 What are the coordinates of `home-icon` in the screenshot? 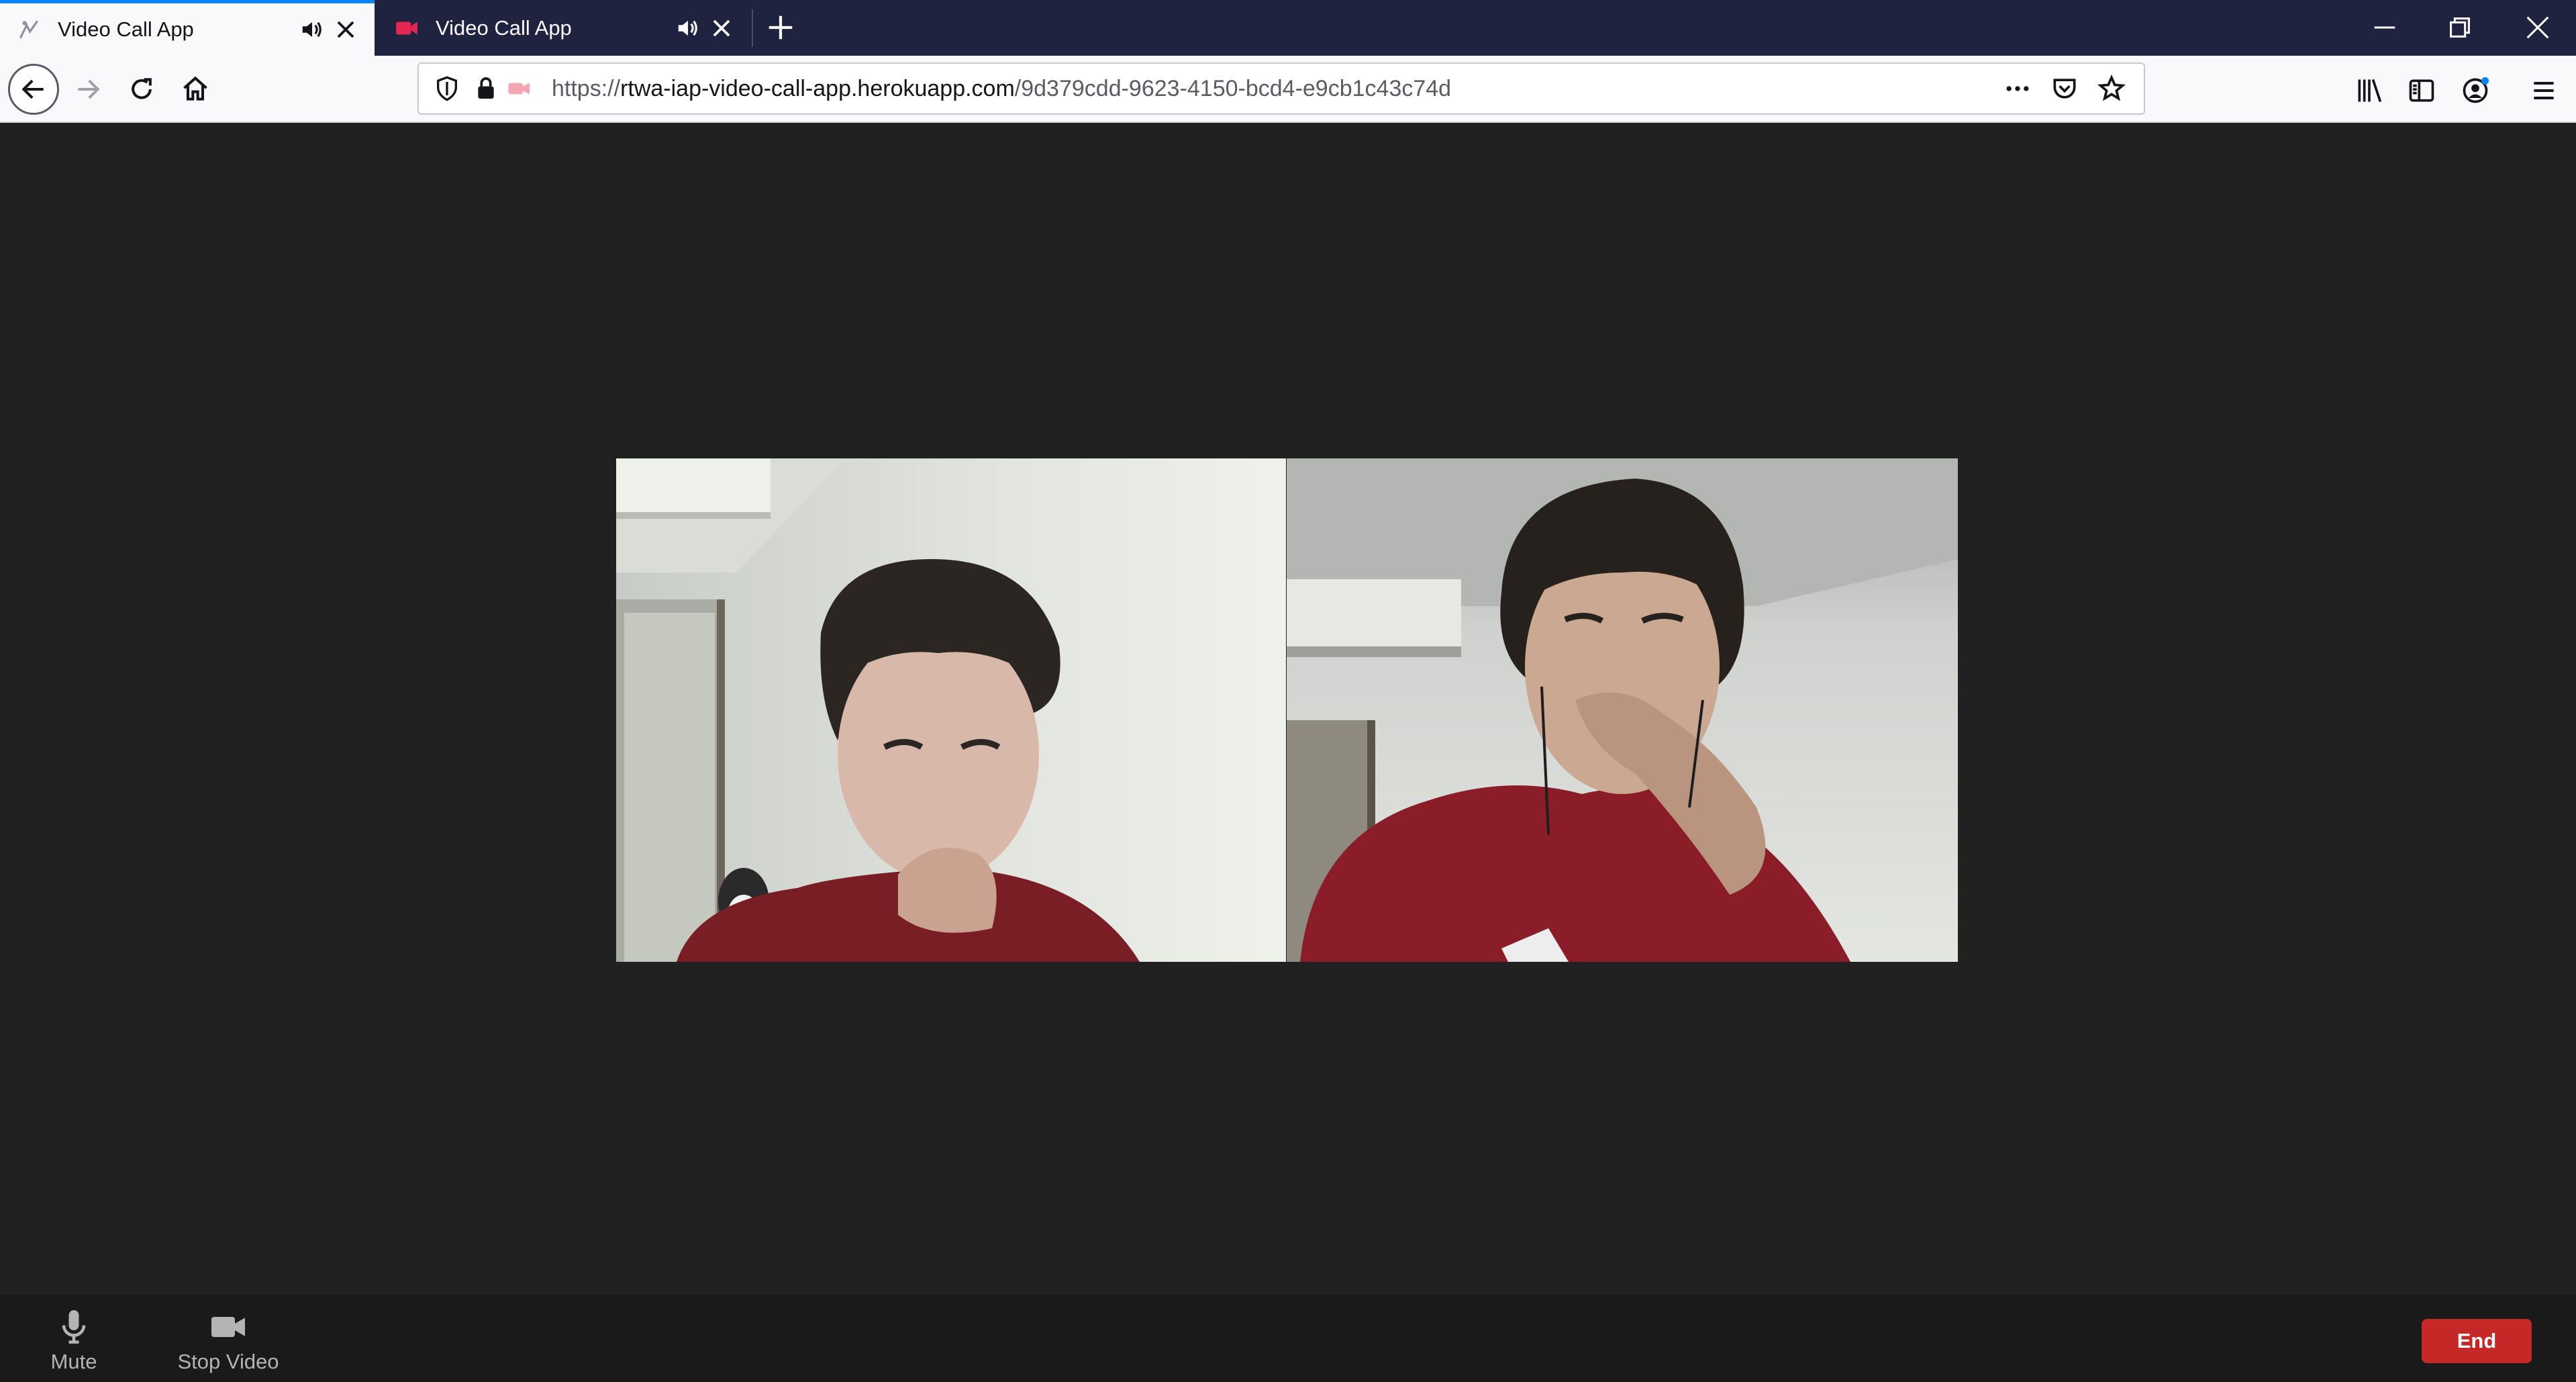 It's located at (195, 88).